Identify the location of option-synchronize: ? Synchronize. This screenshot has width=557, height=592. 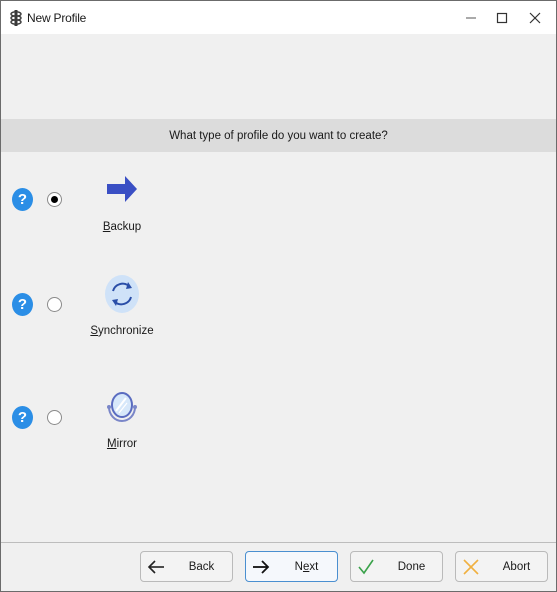
(101, 311).